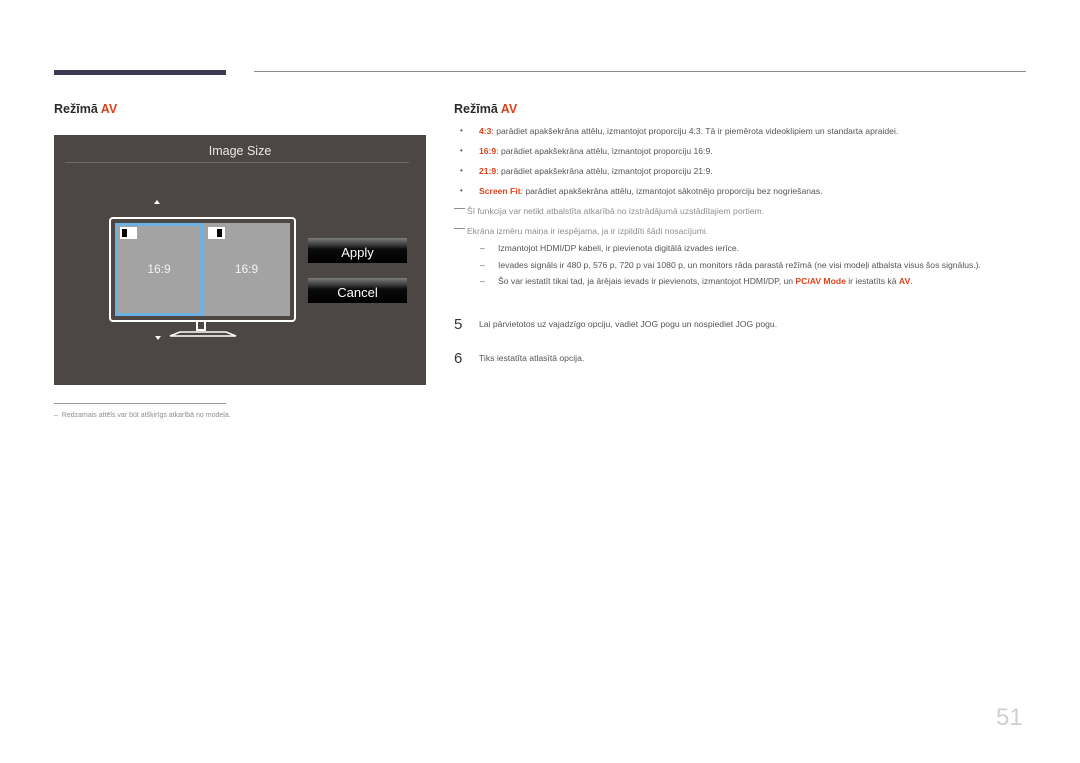 This screenshot has height=763, width=1080. I want to click on arrow-up-icon, so click(157, 202).